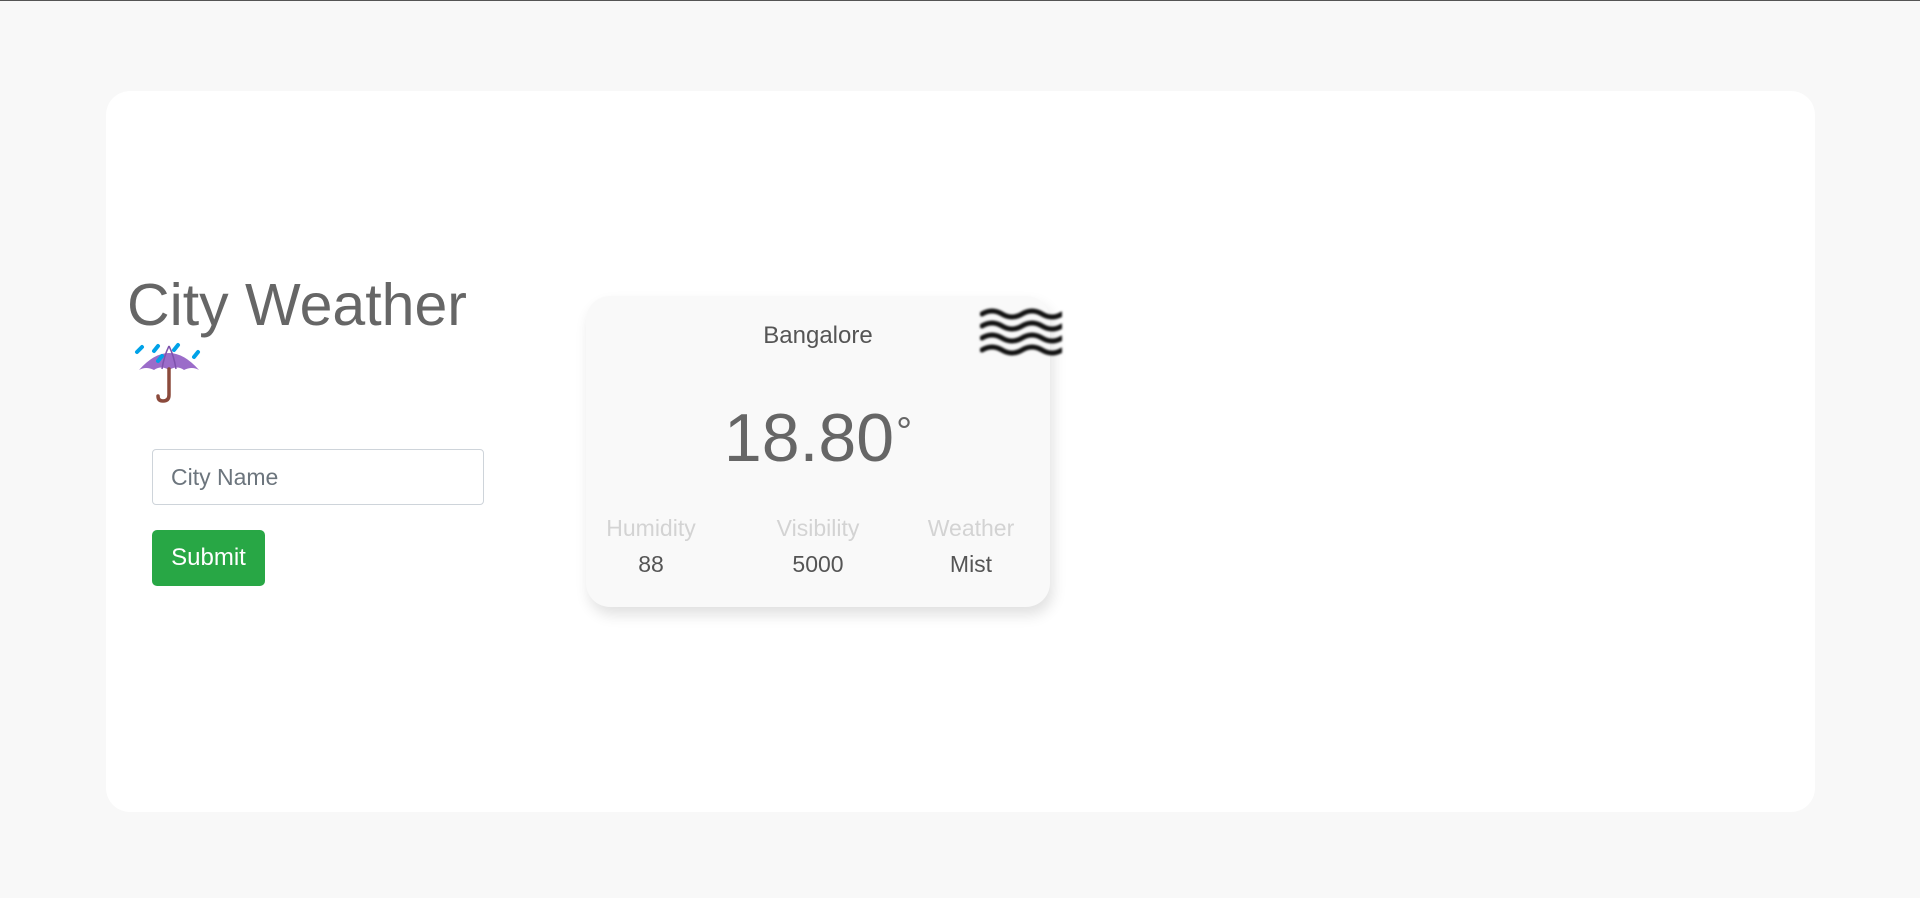 The height and width of the screenshot is (898, 1920). I want to click on stat-humidity: Humidity 88, so click(651, 546).